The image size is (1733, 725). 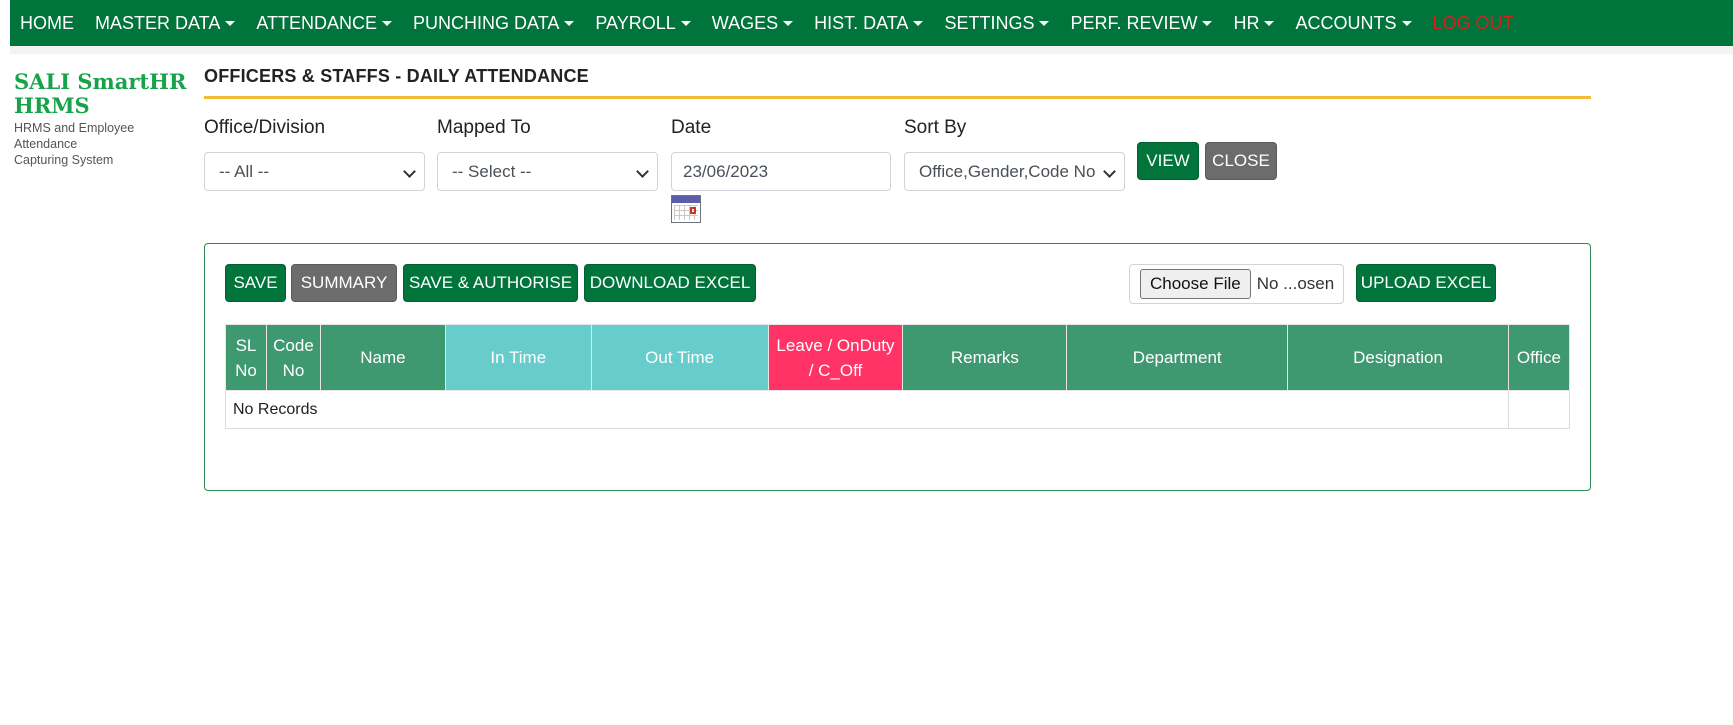 I want to click on page-title: OFFICERS & STAFFS - DAILY ATTENDANCE, so click(x=396, y=76).